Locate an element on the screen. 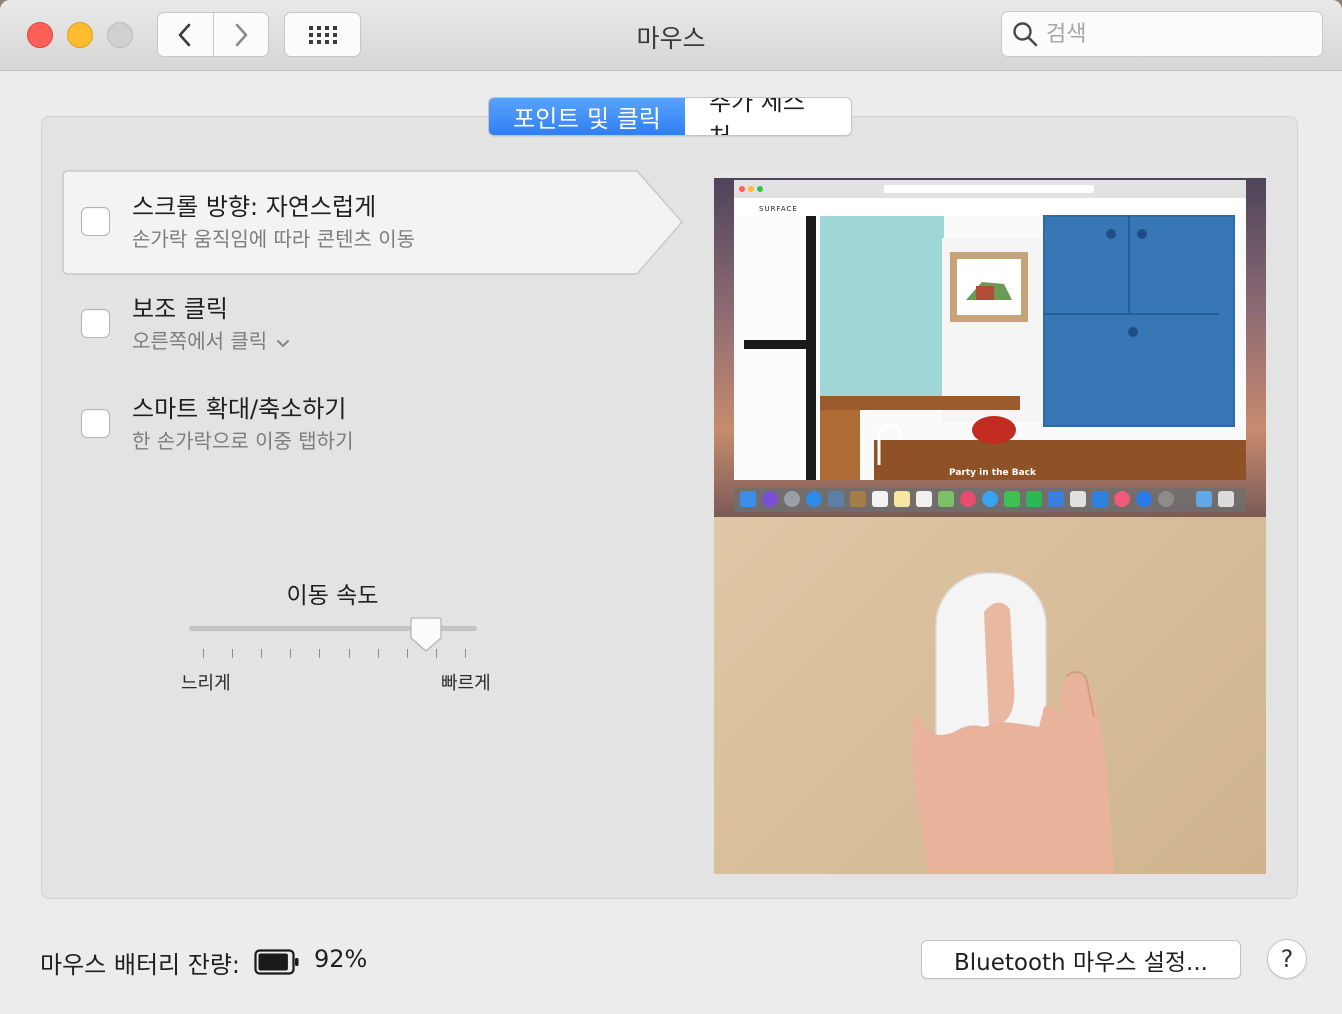 The height and width of the screenshot is (1014, 1342). search-input is located at coordinates (1176, 34).